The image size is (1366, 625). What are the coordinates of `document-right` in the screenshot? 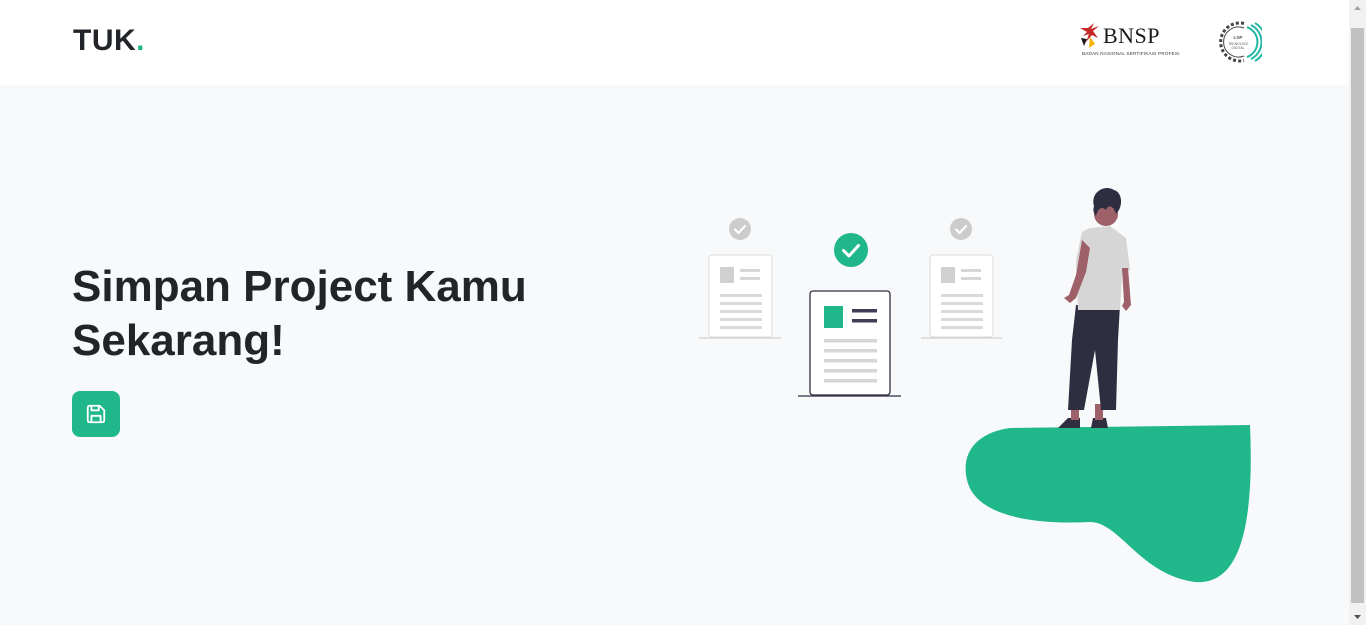 It's located at (961, 296).